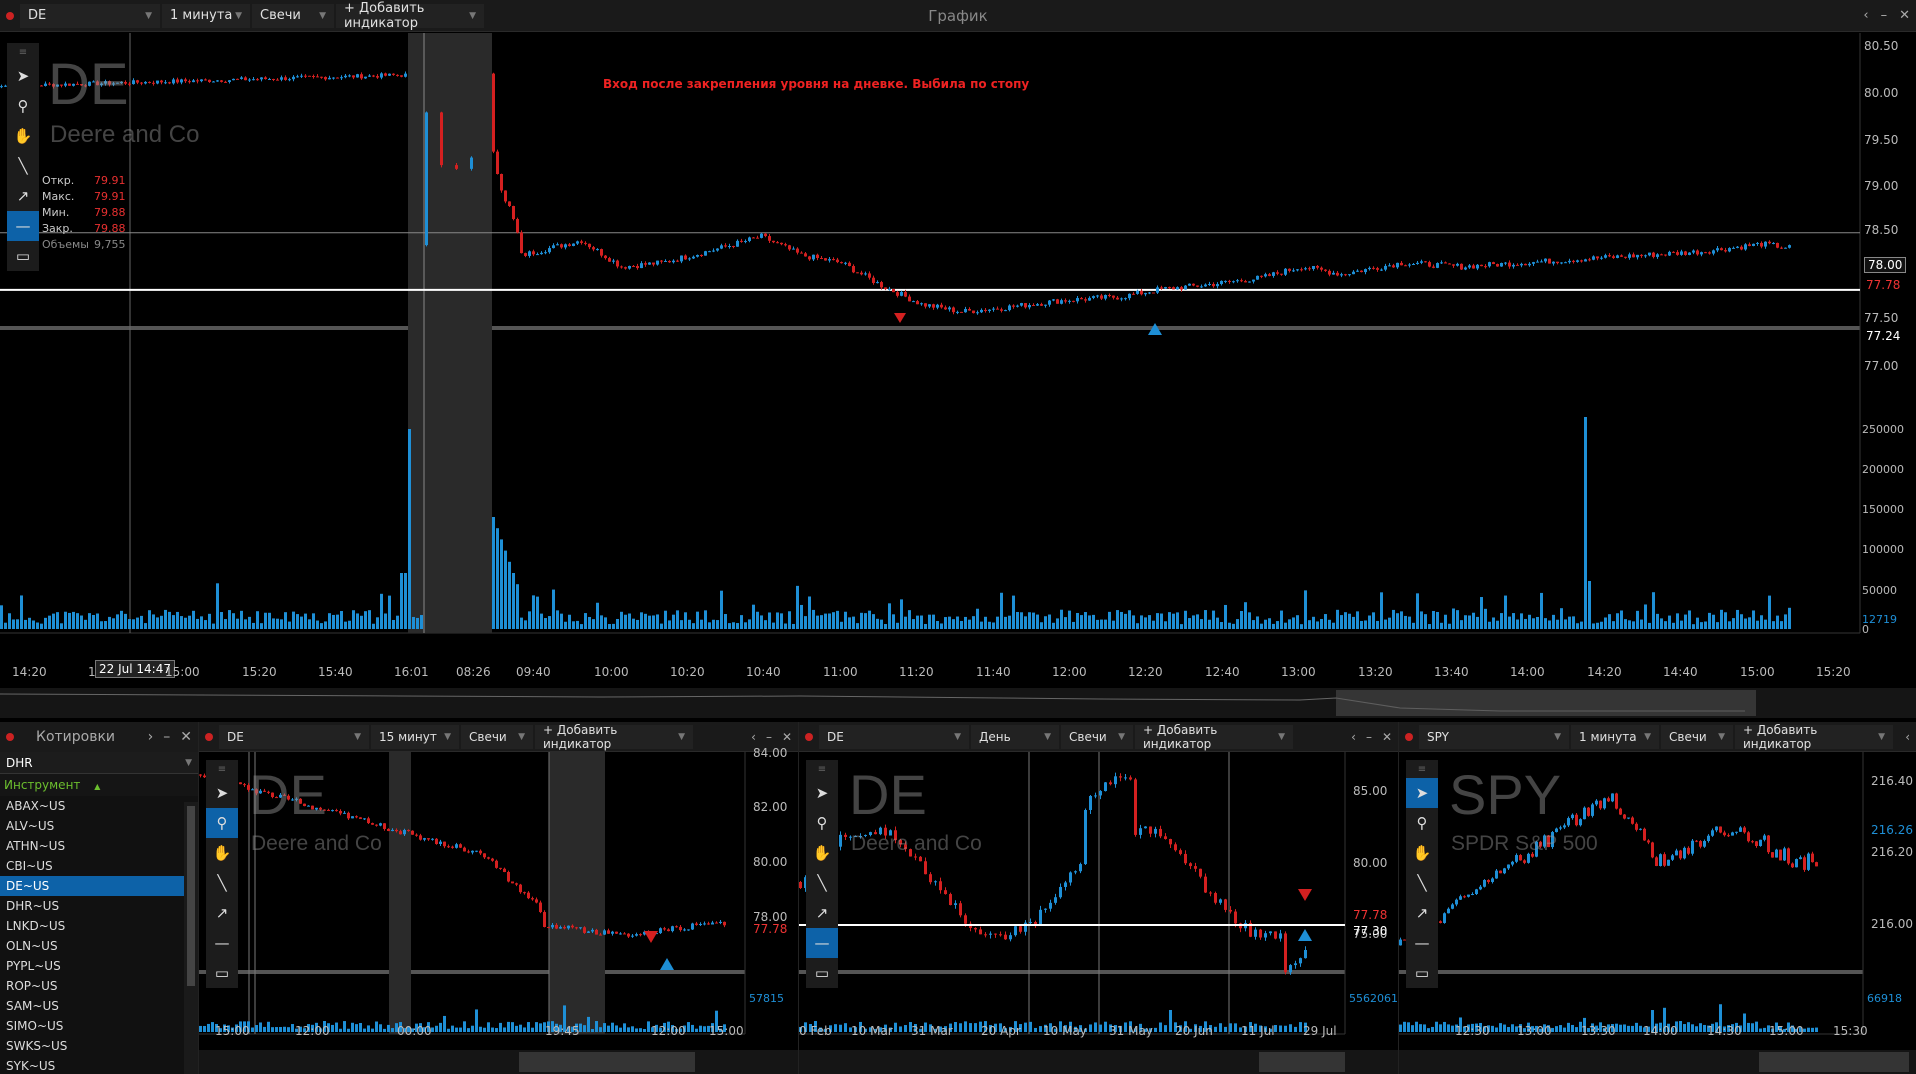 This screenshot has height=1074, width=1916. Describe the element at coordinates (1786, 1031) in the screenshot. I see `time-tick-label: 15:00` at that location.